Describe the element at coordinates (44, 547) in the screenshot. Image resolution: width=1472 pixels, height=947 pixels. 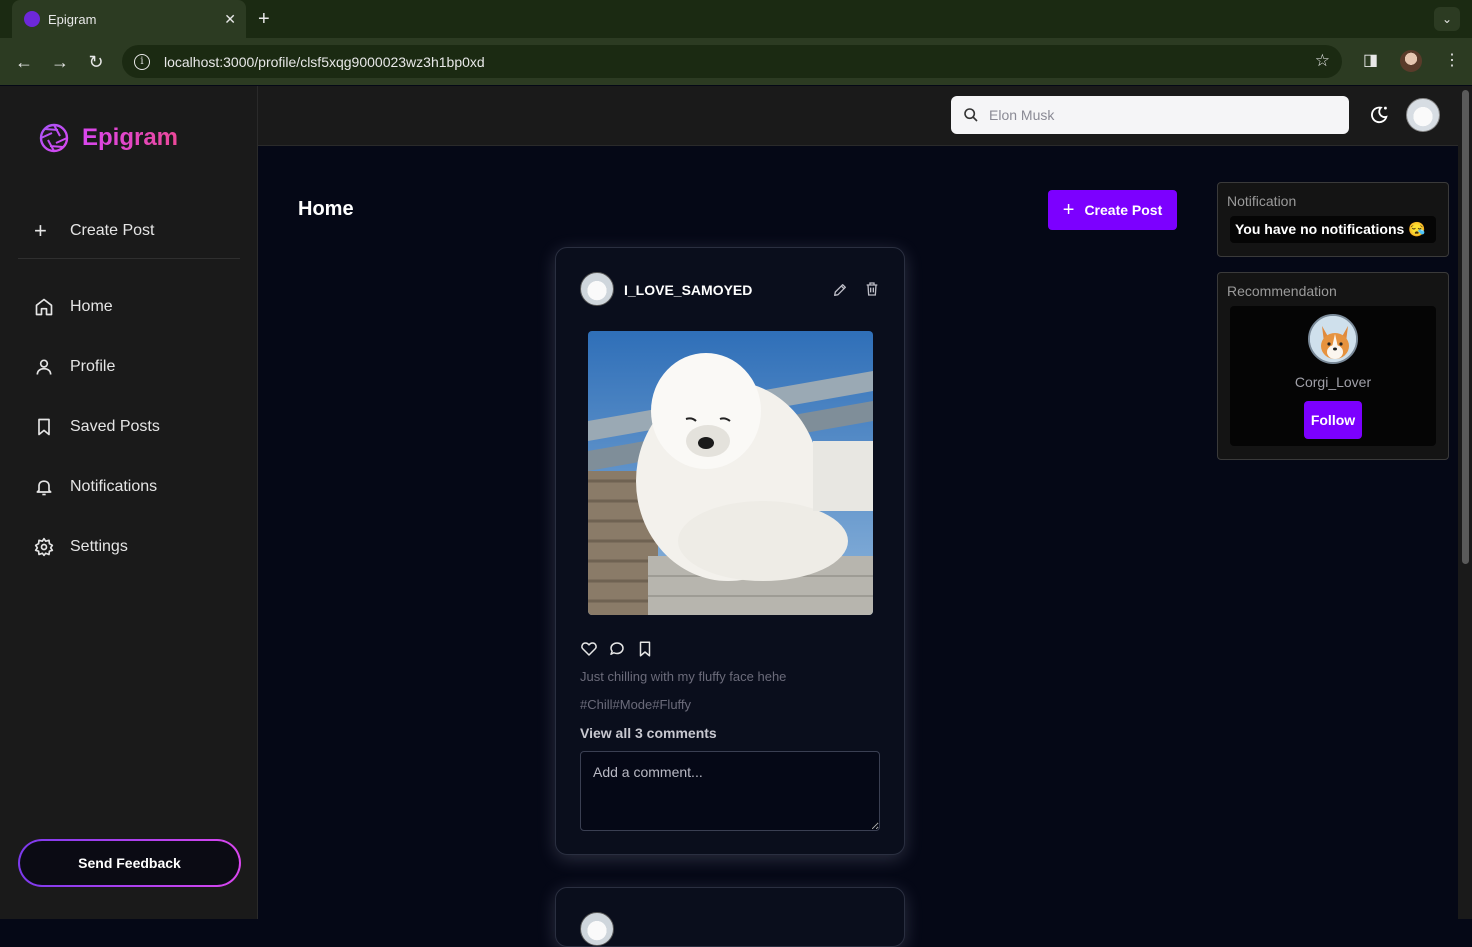
I see `gear-icon` at that location.